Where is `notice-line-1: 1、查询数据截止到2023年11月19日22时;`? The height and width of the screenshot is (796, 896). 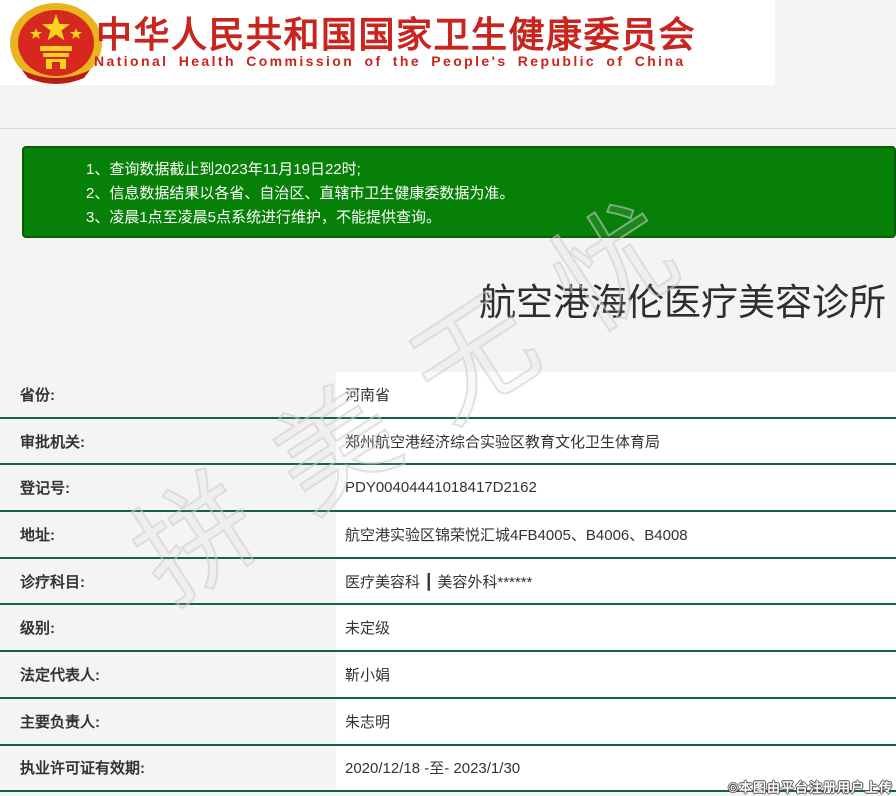 notice-line-1: 1、查询数据截止到2023年11月19日22时; is located at coordinates (223, 169).